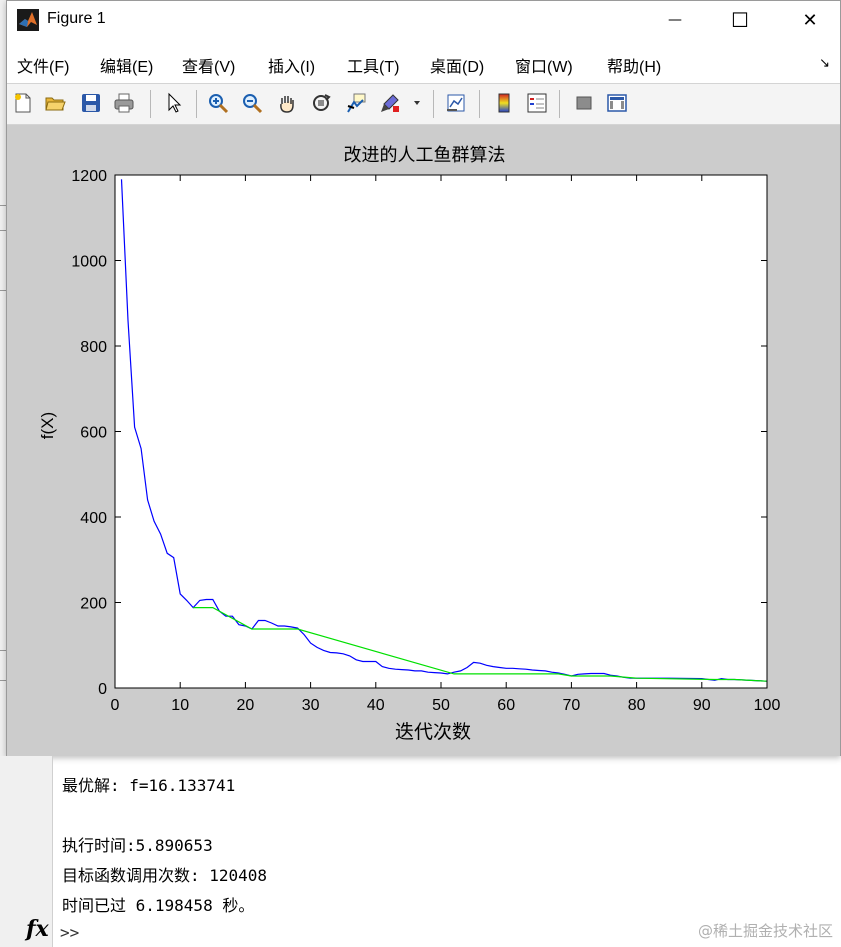 The height and width of the screenshot is (947, 841). What do you see at coordinates (390, 103) in the screenshot?
I see `brush-icon` at bounding box center [390, 103].